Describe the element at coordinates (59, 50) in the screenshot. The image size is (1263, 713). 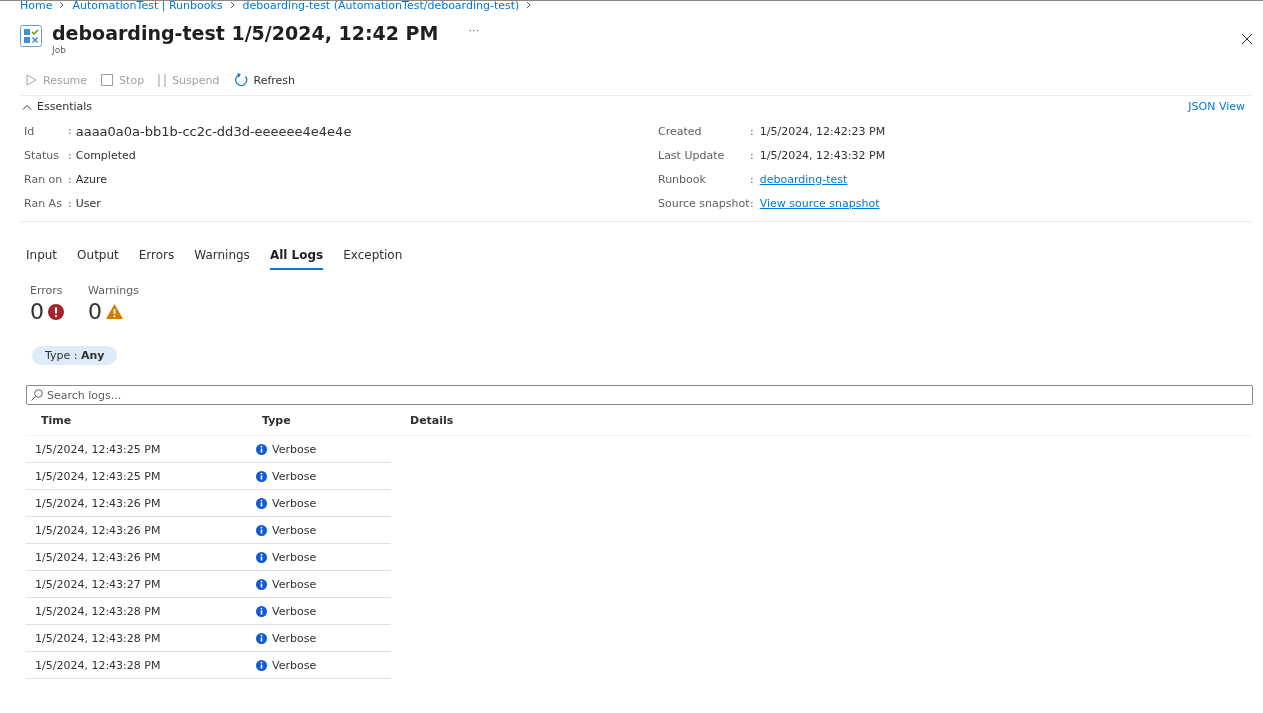
I see `page-subtitle: Job` at that location.